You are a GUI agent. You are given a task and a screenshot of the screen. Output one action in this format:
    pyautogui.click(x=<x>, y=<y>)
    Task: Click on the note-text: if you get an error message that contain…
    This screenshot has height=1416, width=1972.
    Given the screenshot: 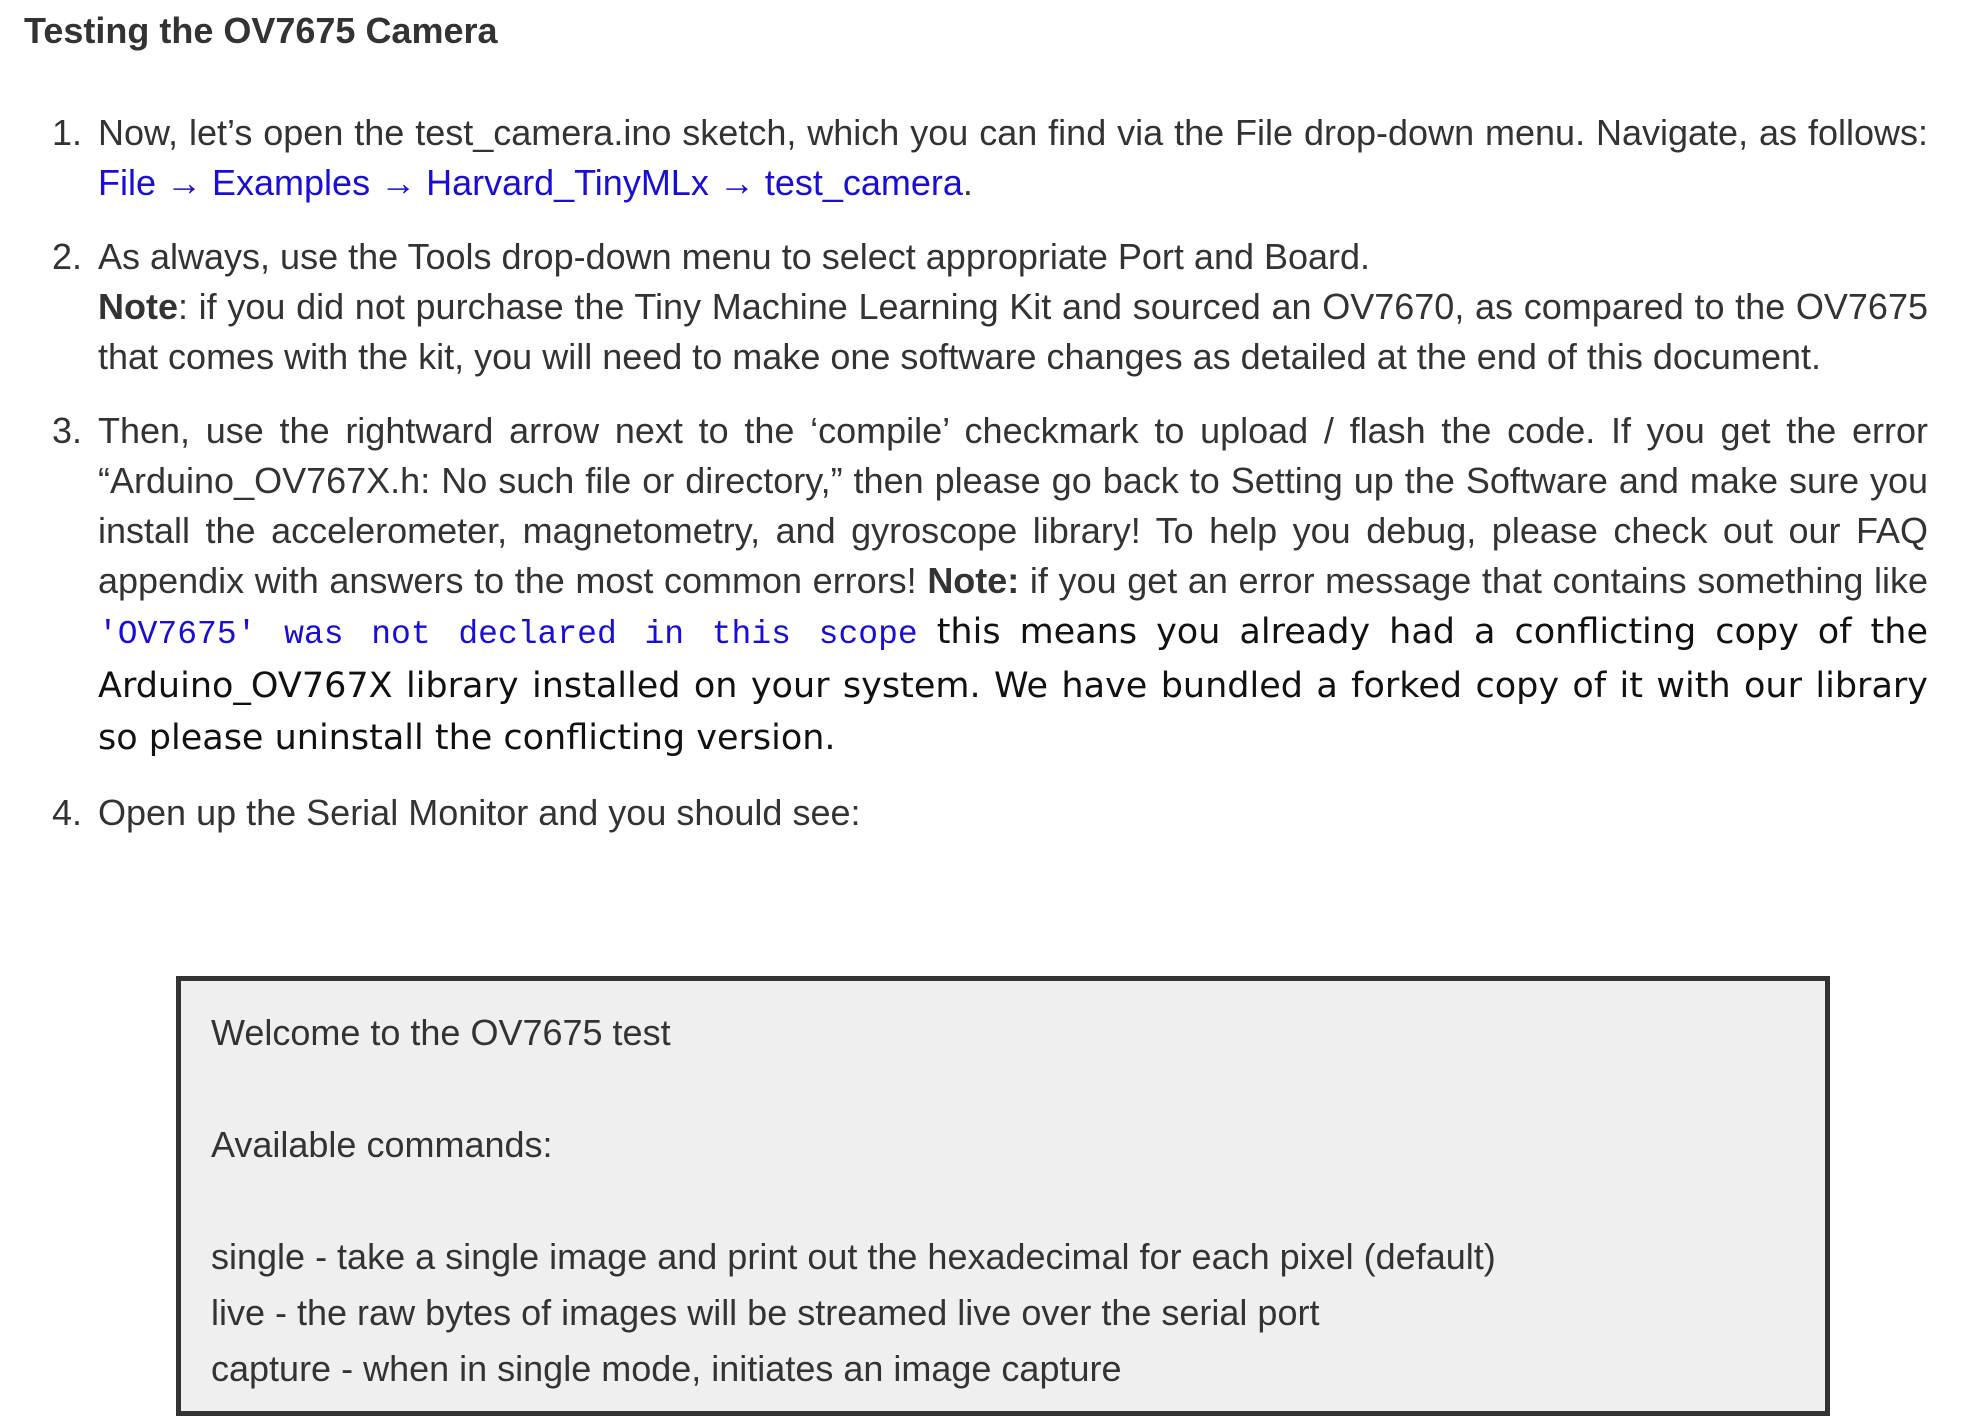 What is the action you would take?
    pyautogui.click(x=1473, y=580)
    